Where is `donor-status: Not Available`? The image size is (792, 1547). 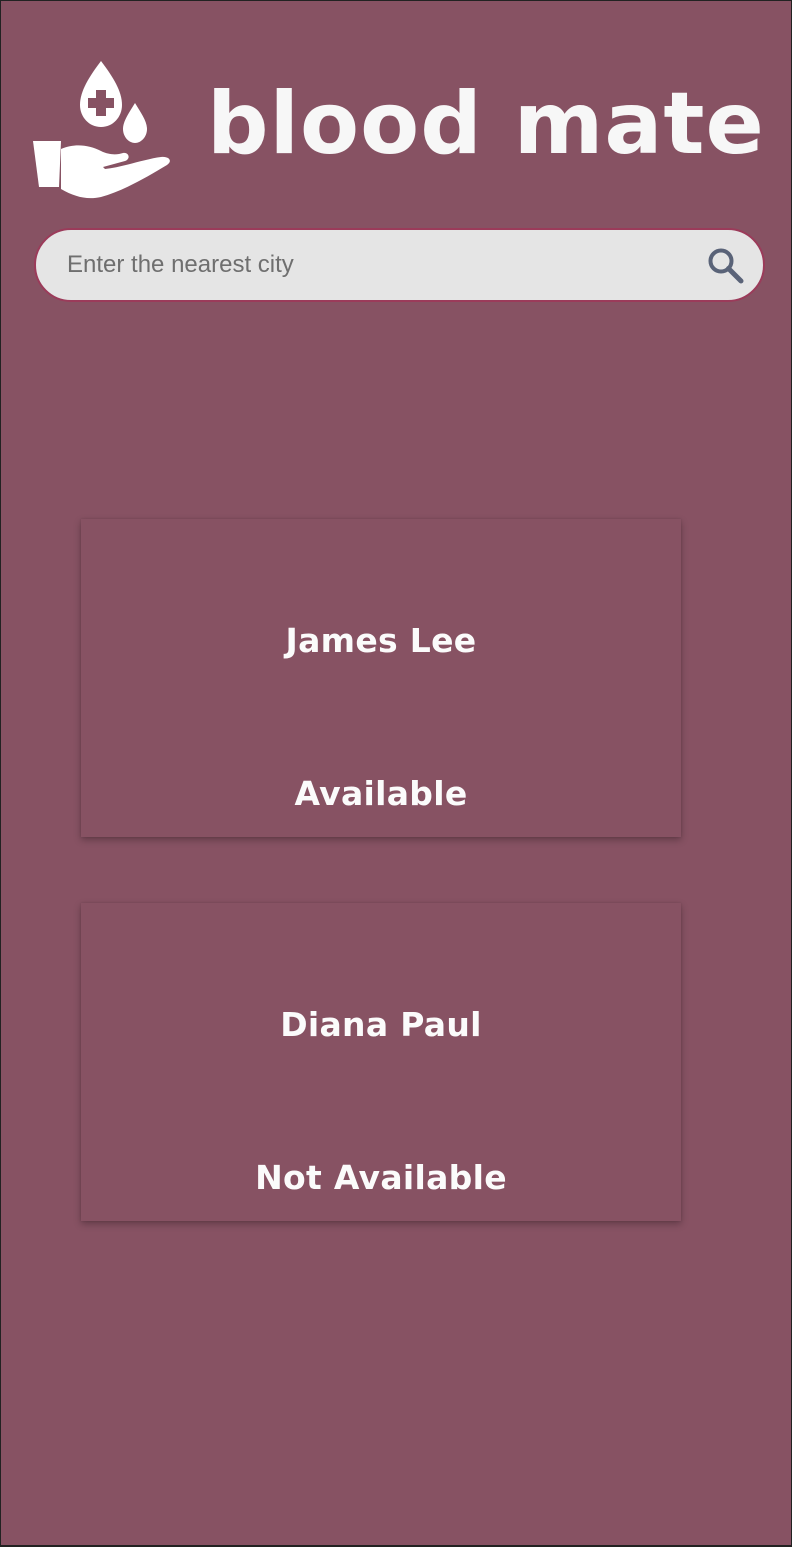 donor-status: Not Available is located at coordinates (381, 1177).